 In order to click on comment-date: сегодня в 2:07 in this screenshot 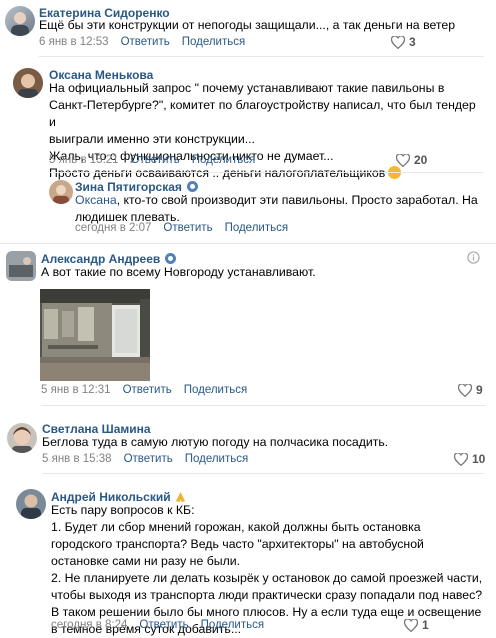, I will do `click(113, 228)`.